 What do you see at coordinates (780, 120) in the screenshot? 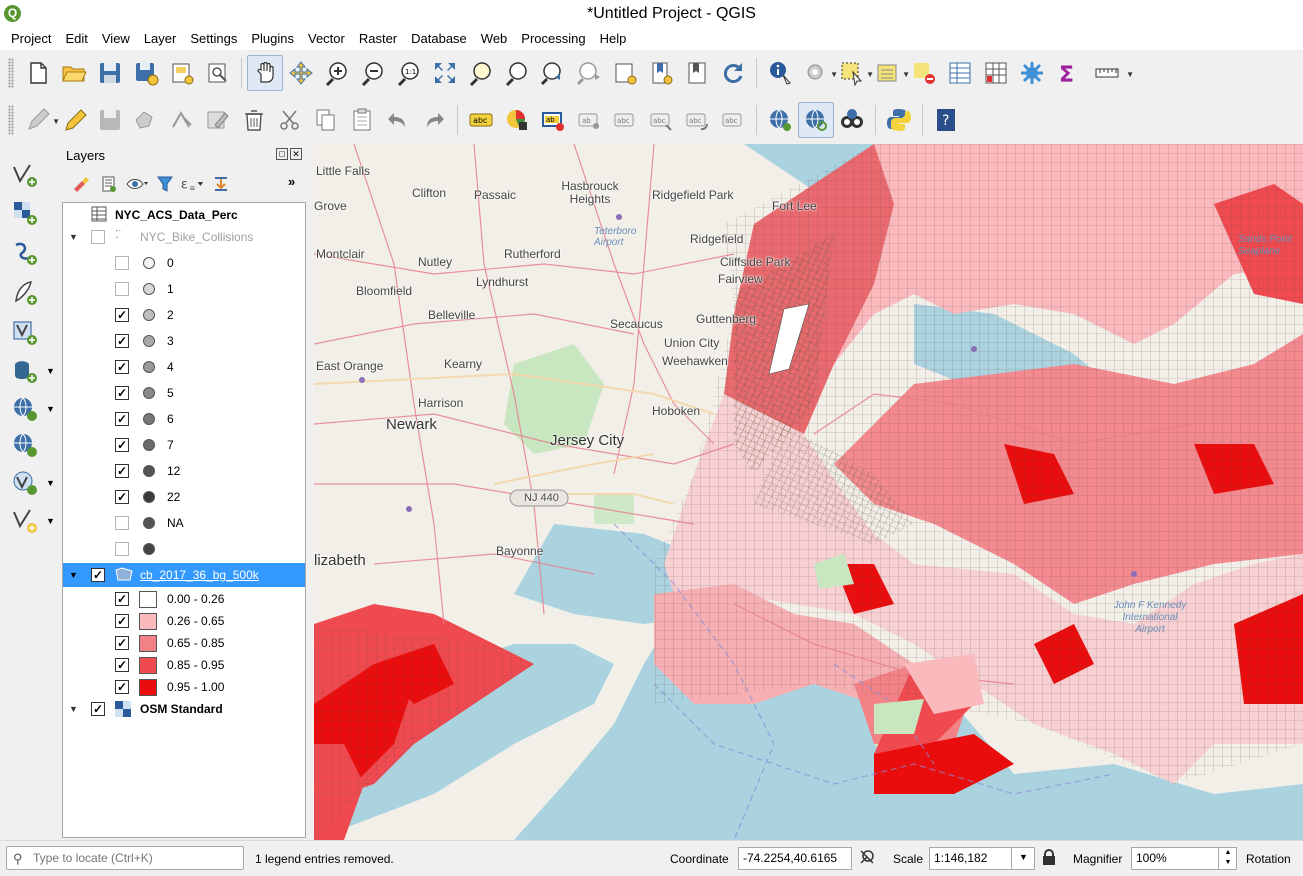
I see `add-wms-layer-icon` at bounding box center [780, 120].